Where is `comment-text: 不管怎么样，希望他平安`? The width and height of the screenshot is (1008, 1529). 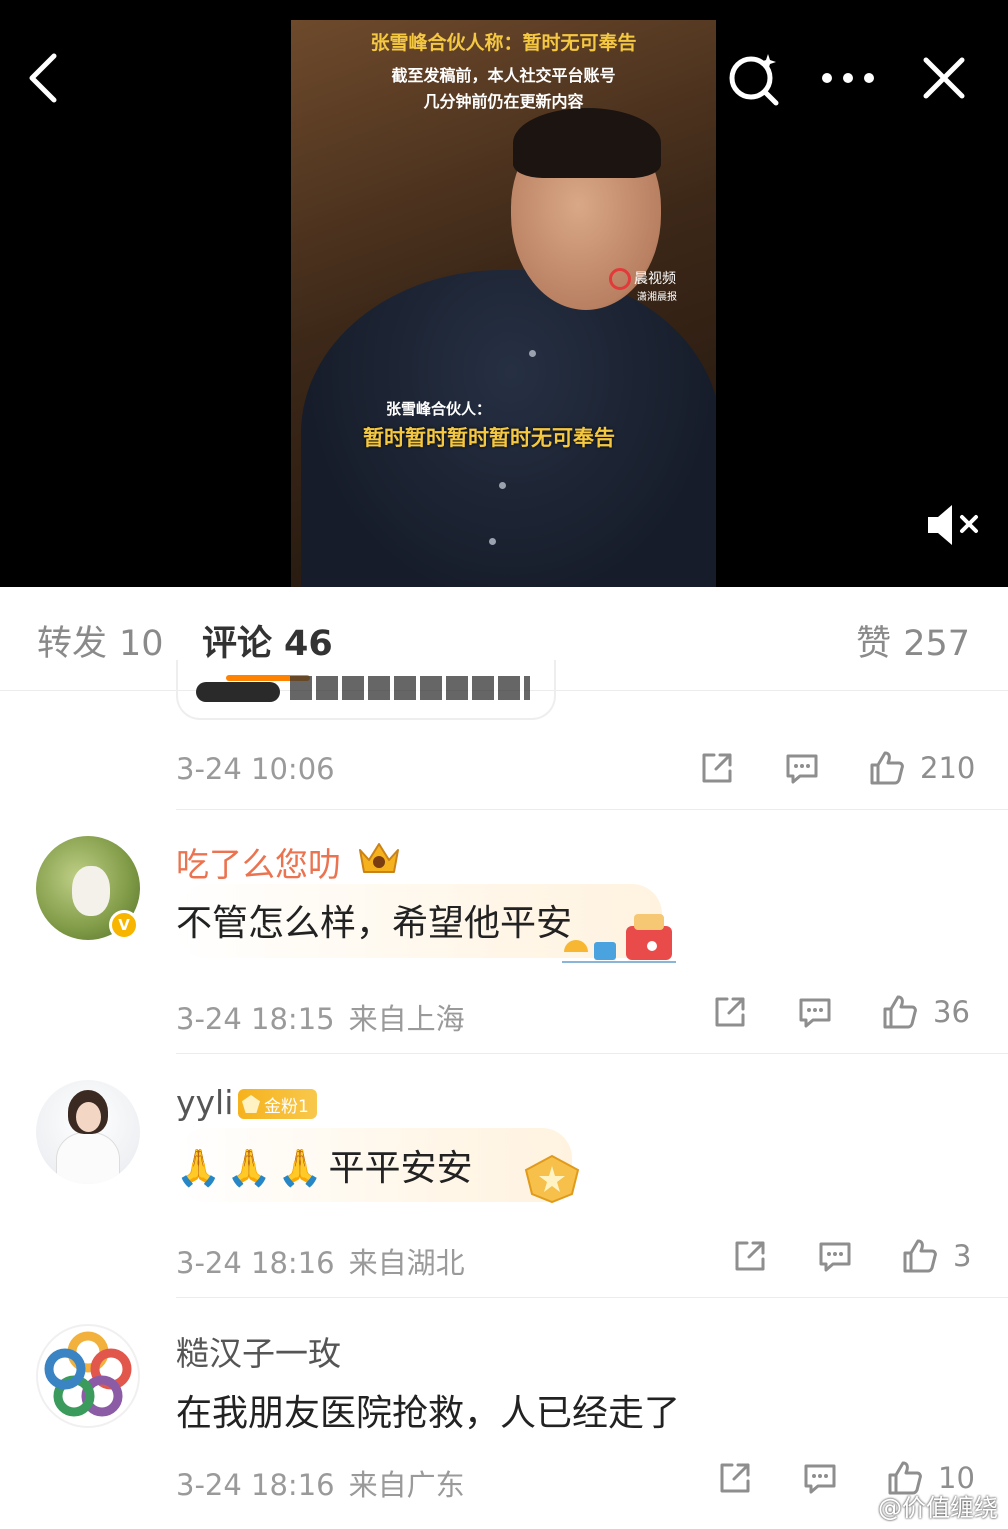 comment-text: 不管怎么样，希望他平安 is located at coordinates (374, 923).